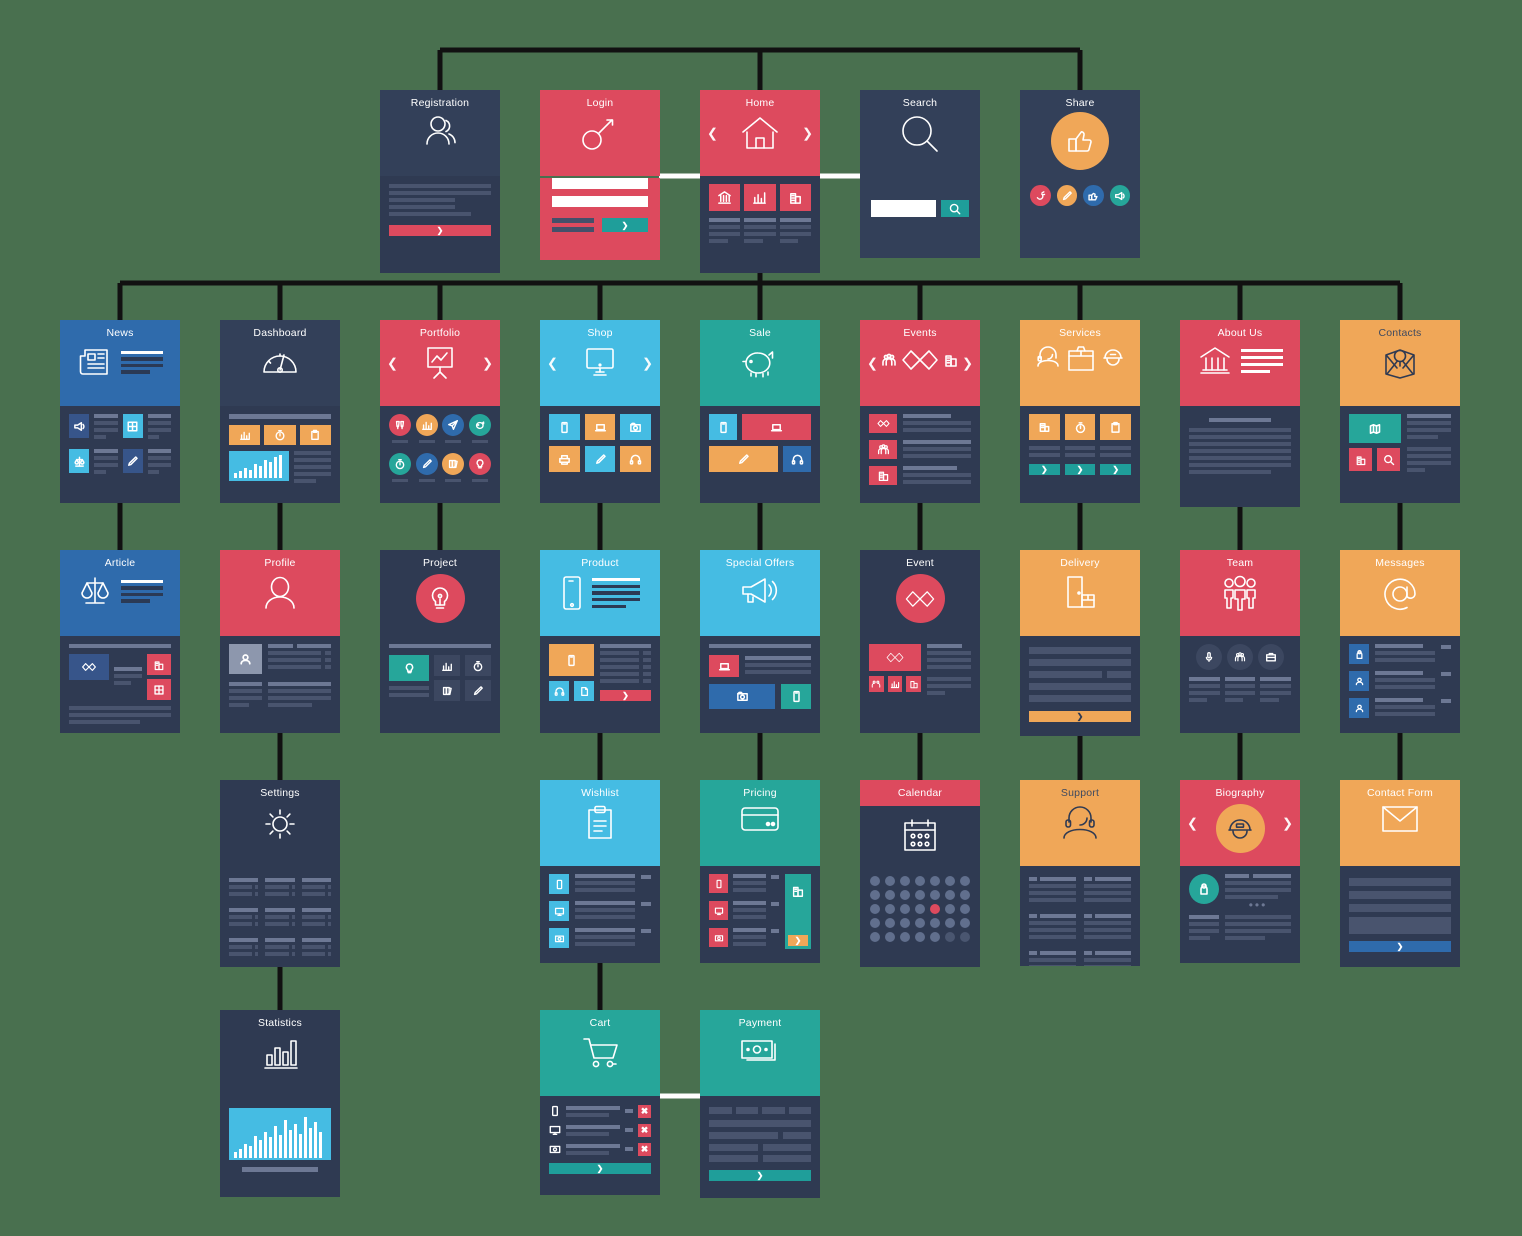  What do you see at coordinates (744, 1135) in the screenshot?
I see `expiry-field` at bounding box center [744, 1135].